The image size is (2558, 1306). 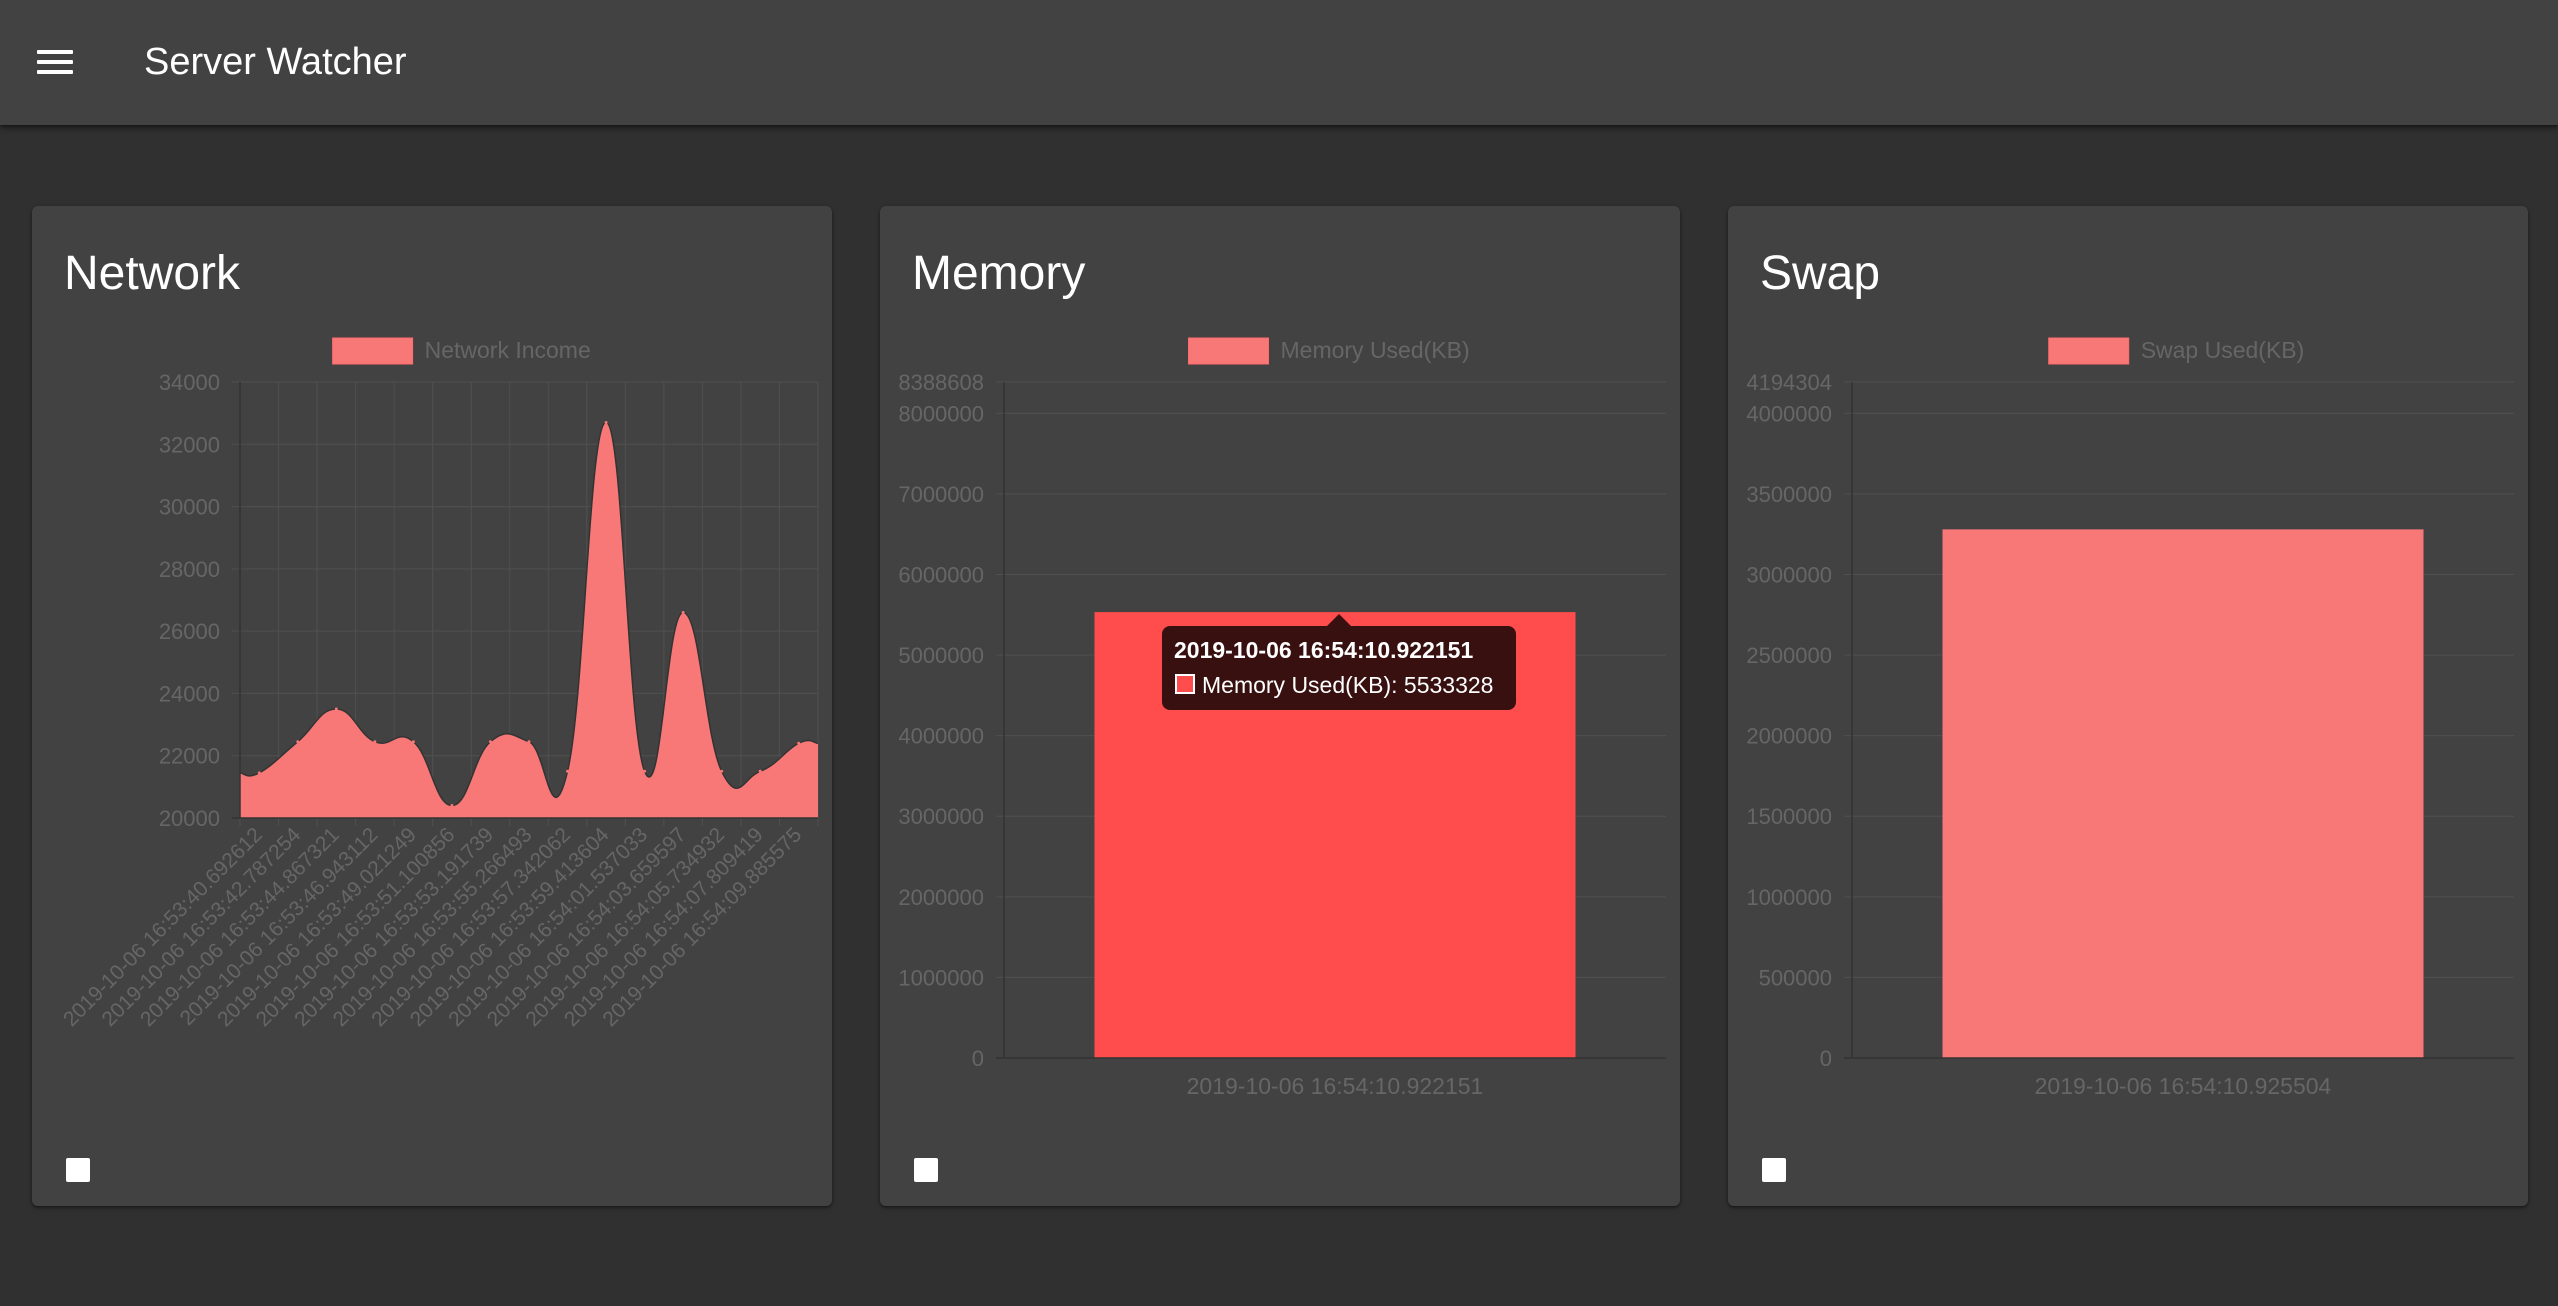 I want to click on x-tick-label: 2019-10-06 16:54:10.925504, so click(x=2183, y=1086).